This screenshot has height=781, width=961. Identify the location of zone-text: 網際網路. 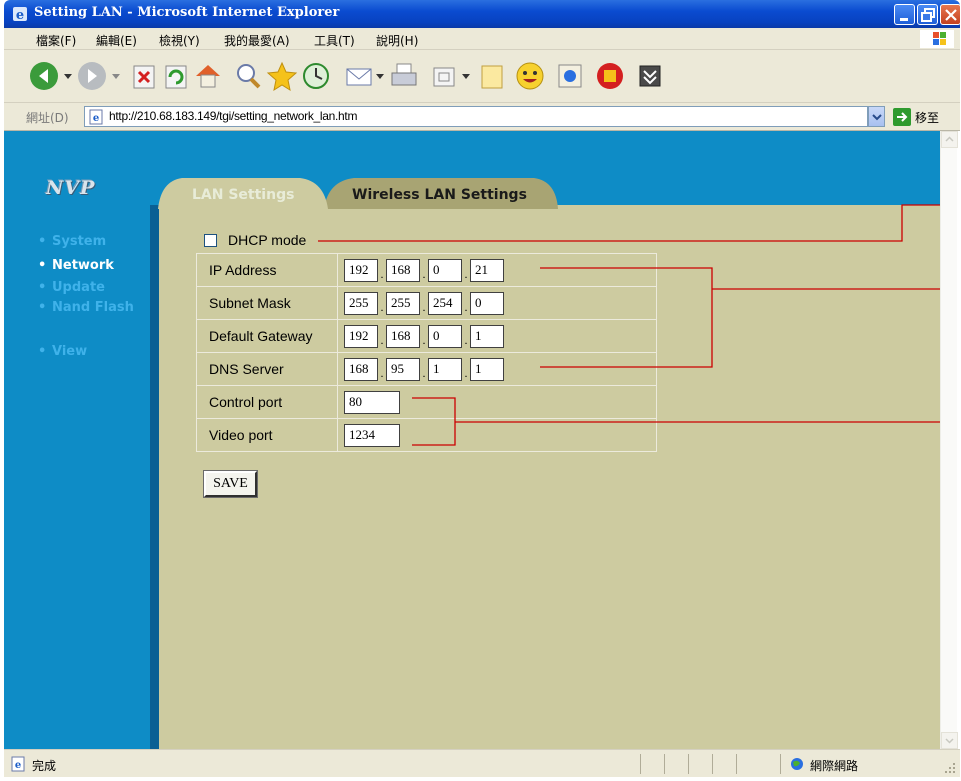
(834, 766).